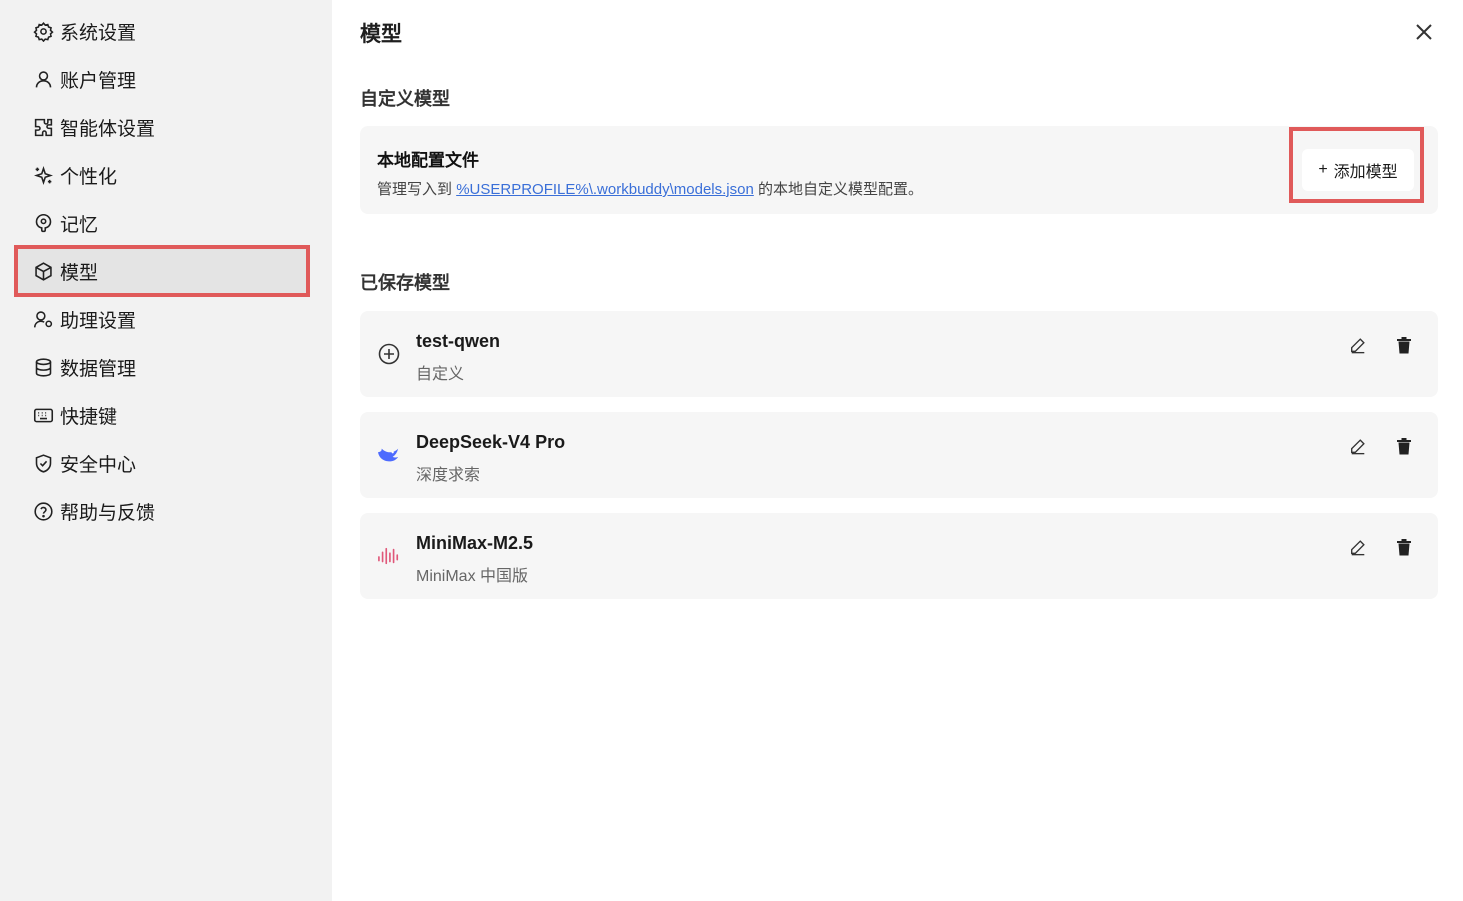 The width and height of the screenshot is (1463, 901). Describe the element at coordinates (162, 175) in the screenshot. I see `sidebar-item-personalization: 个性化` at that location.